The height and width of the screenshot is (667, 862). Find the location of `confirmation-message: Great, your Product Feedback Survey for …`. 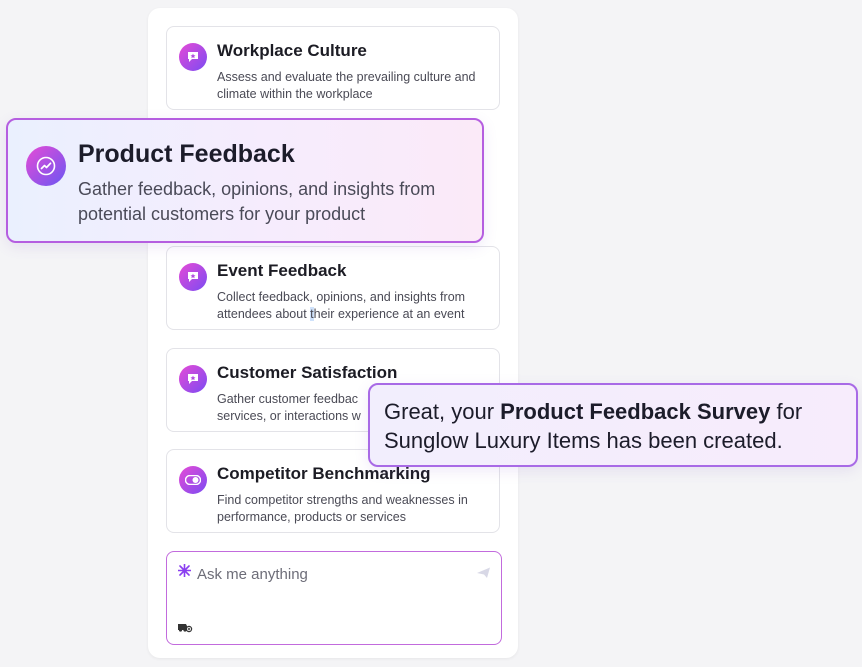

confirmation-message: Great, your Product Feedback Survey for … is located at coordinates (613, 425).